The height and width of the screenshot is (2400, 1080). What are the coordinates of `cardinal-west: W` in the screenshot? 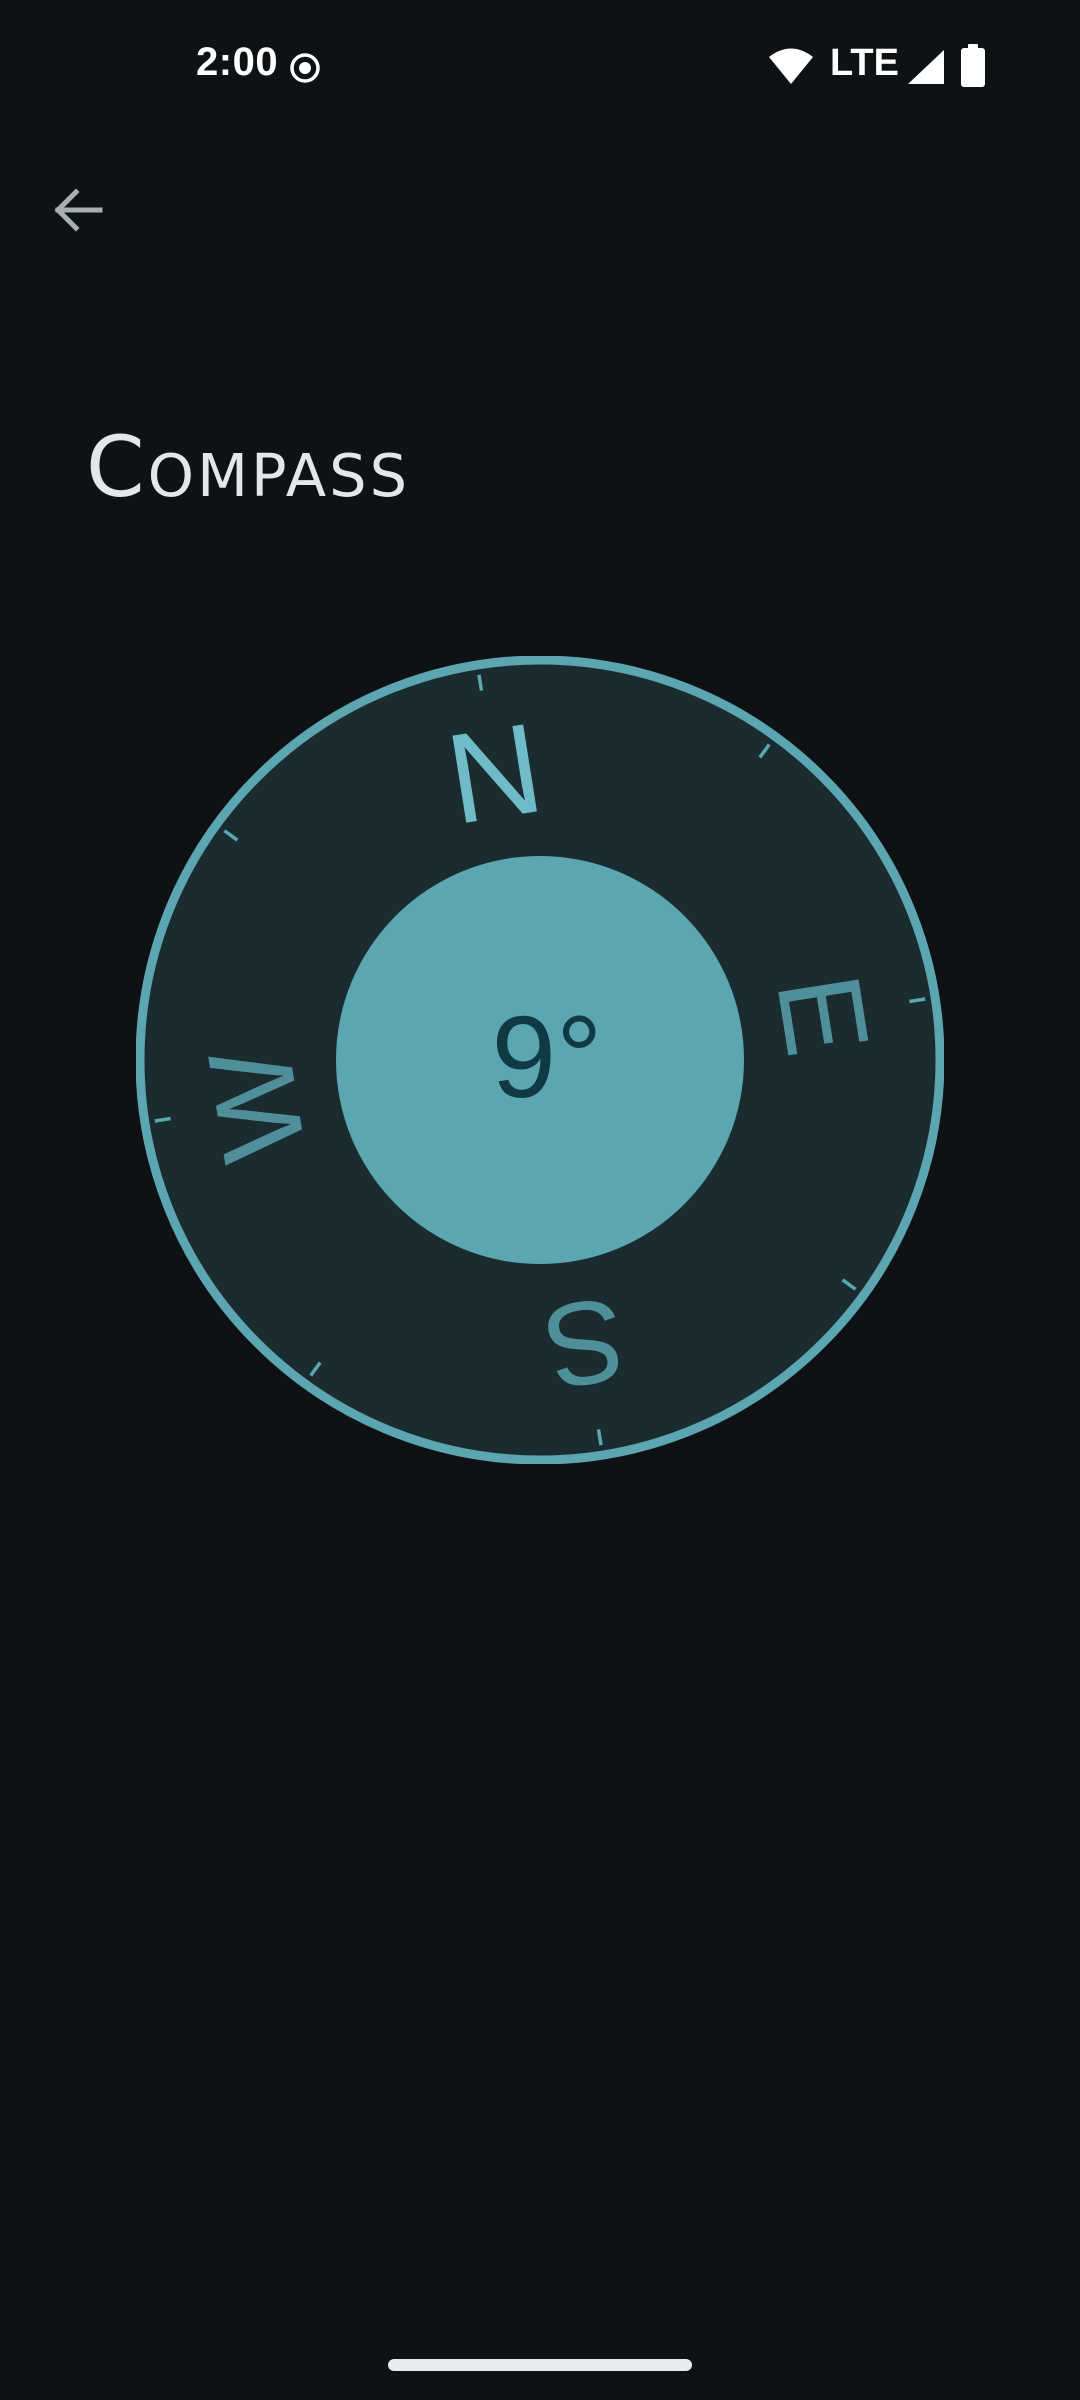 It's located at (258, 1104).